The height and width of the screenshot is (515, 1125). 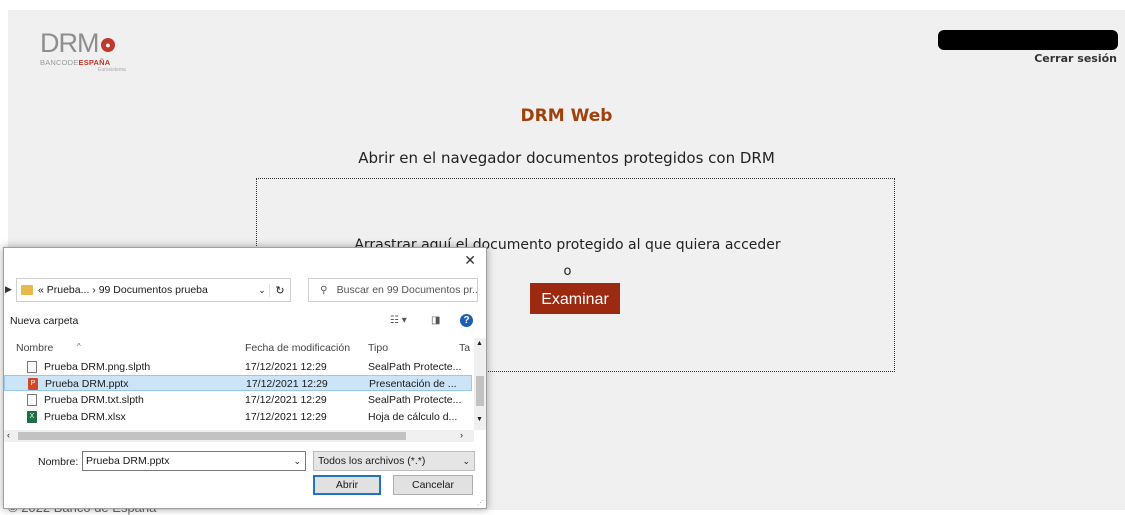 I want to click on file-list-header: ^ Nombre Fecha de modificación Tipo Ta, so click(x=239, y=346).